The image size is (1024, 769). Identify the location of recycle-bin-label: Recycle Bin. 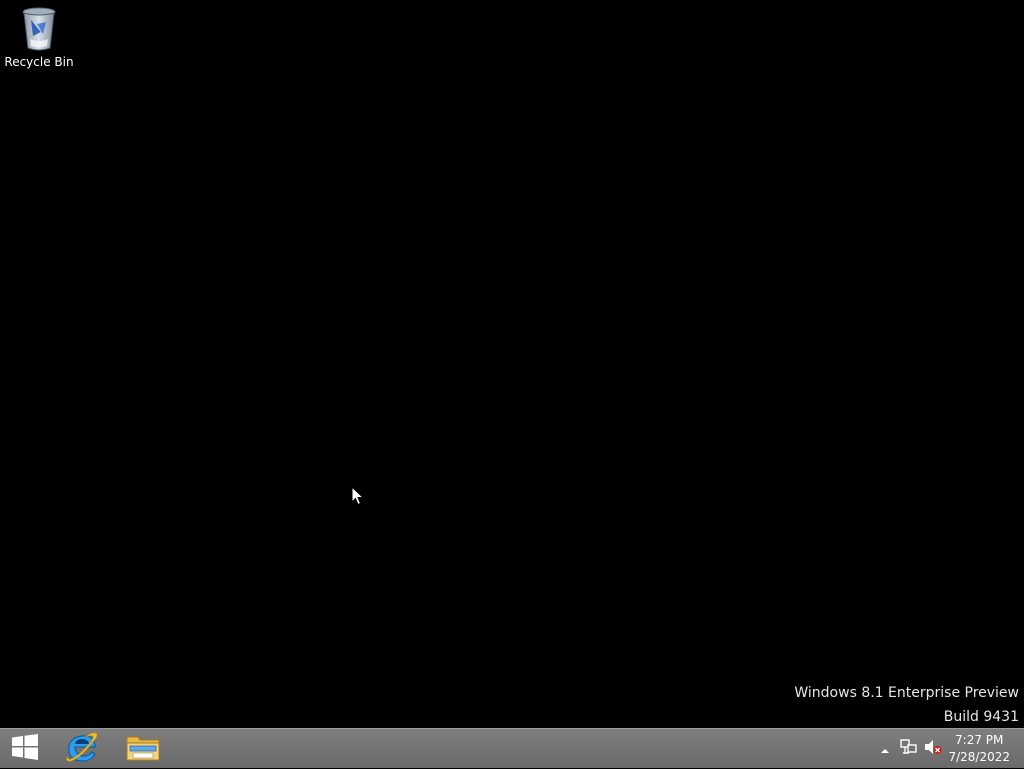
(39, 62).